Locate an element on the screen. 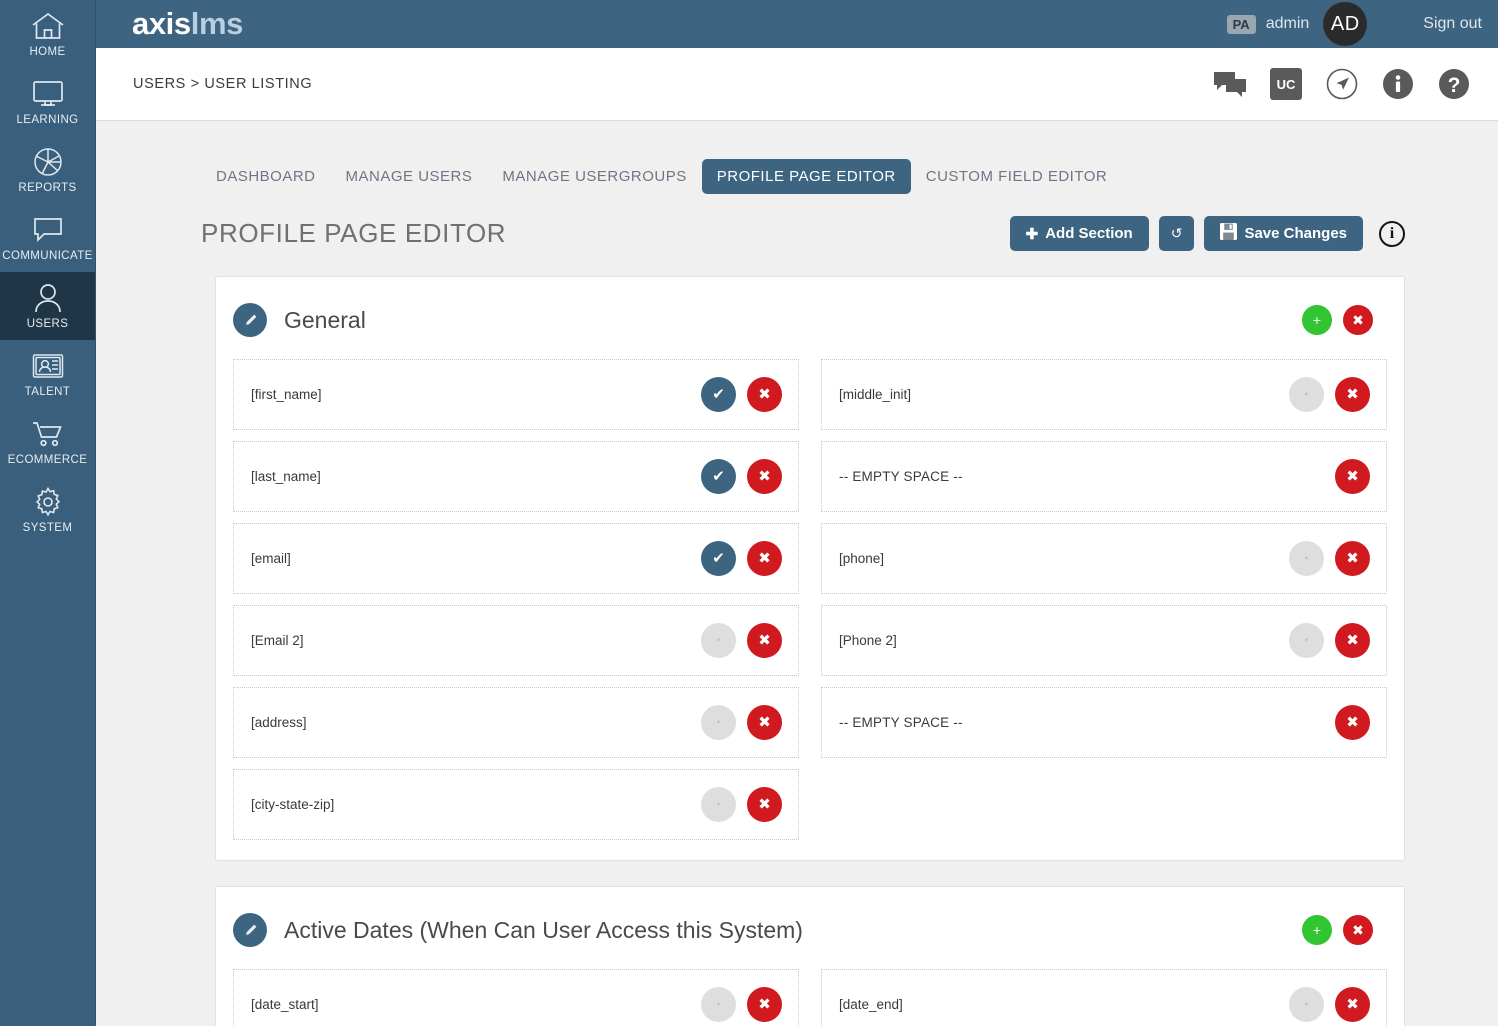  profile-field-row: [Phone 2] • ✖ is located at coordinates (1104, 640).